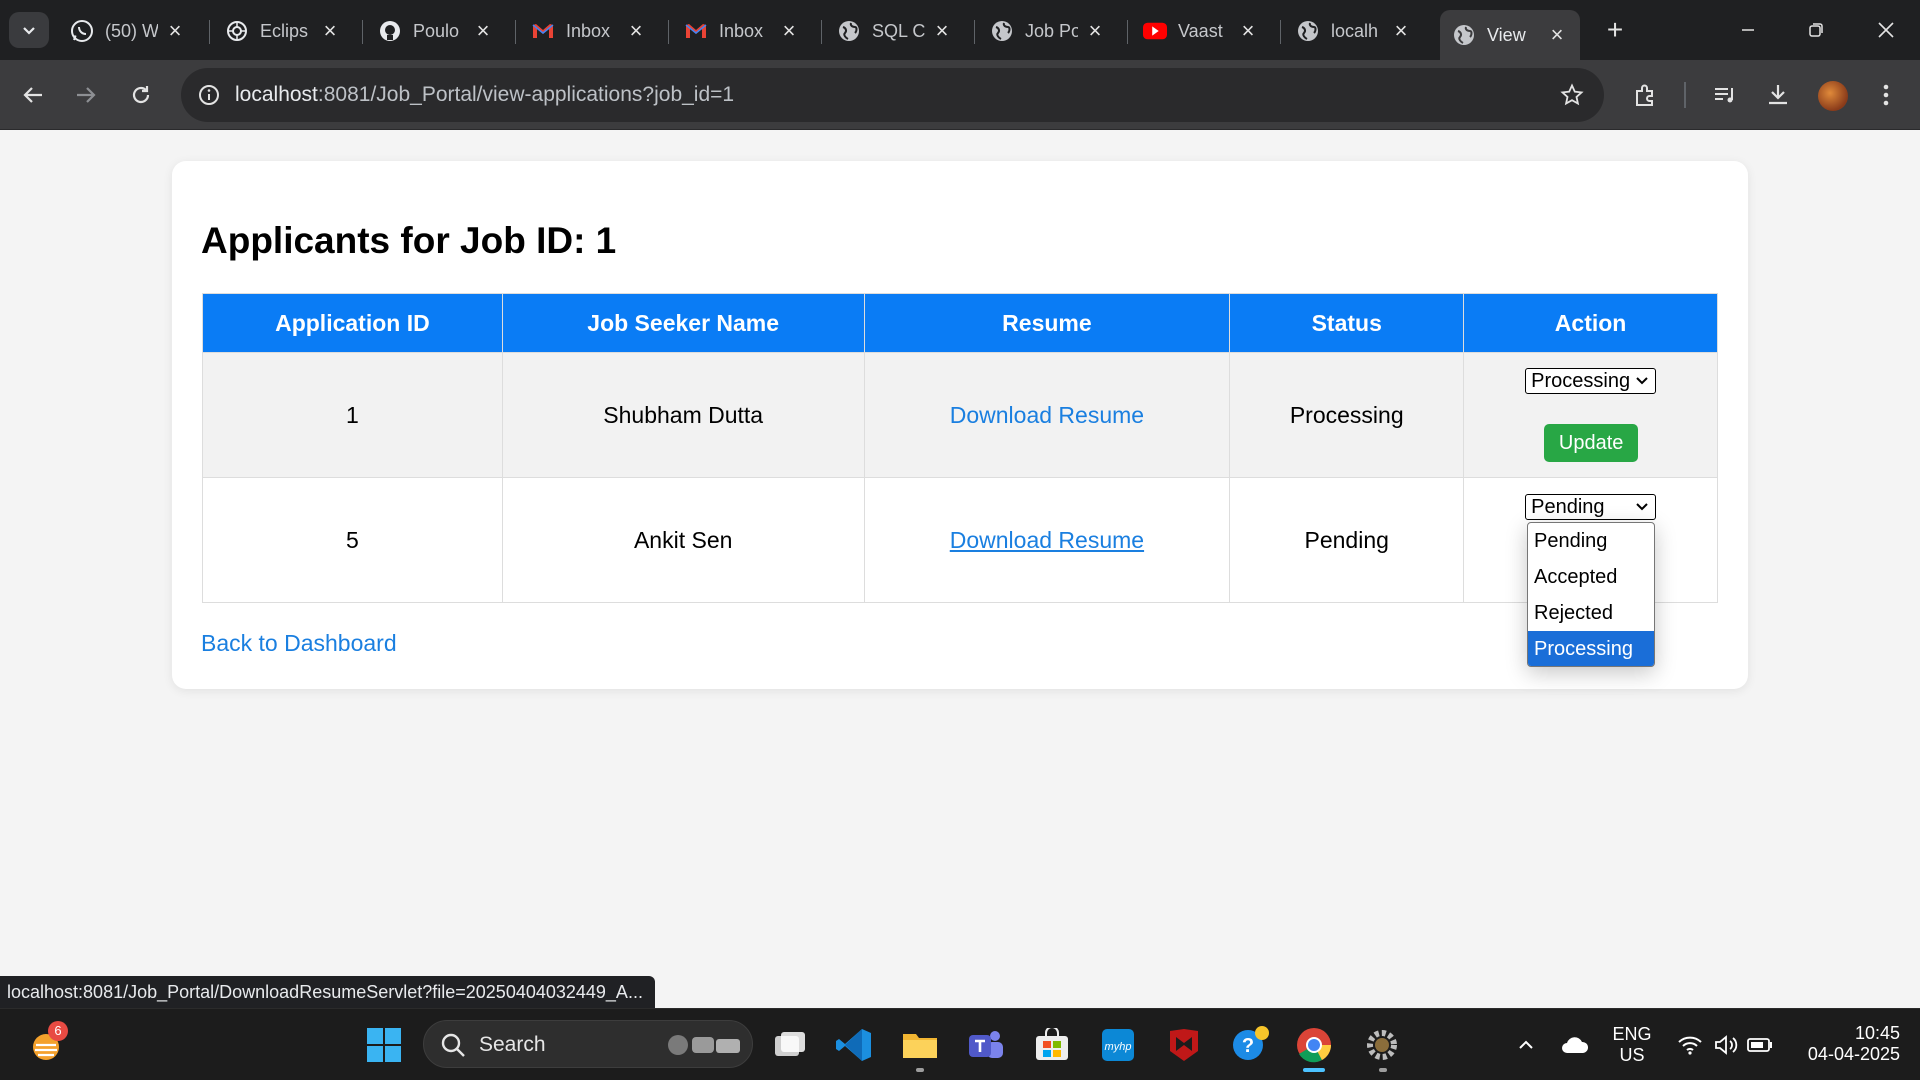  Describe the element at coordinates (1591, 648) in the screenshot. I see `dropdown-option-highlighted: Processing` at that location.